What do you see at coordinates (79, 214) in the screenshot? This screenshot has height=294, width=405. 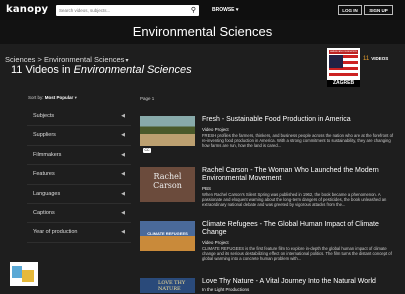 I see `filter-captions: Captions ◀` at bounding box center [79, 214].